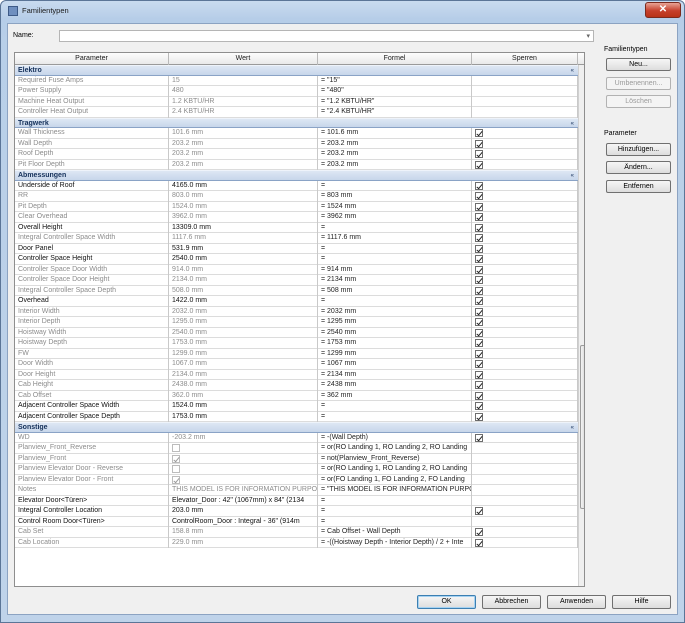  I want to click on formula-cell: = 1117.6 mm, so click(395, 238).